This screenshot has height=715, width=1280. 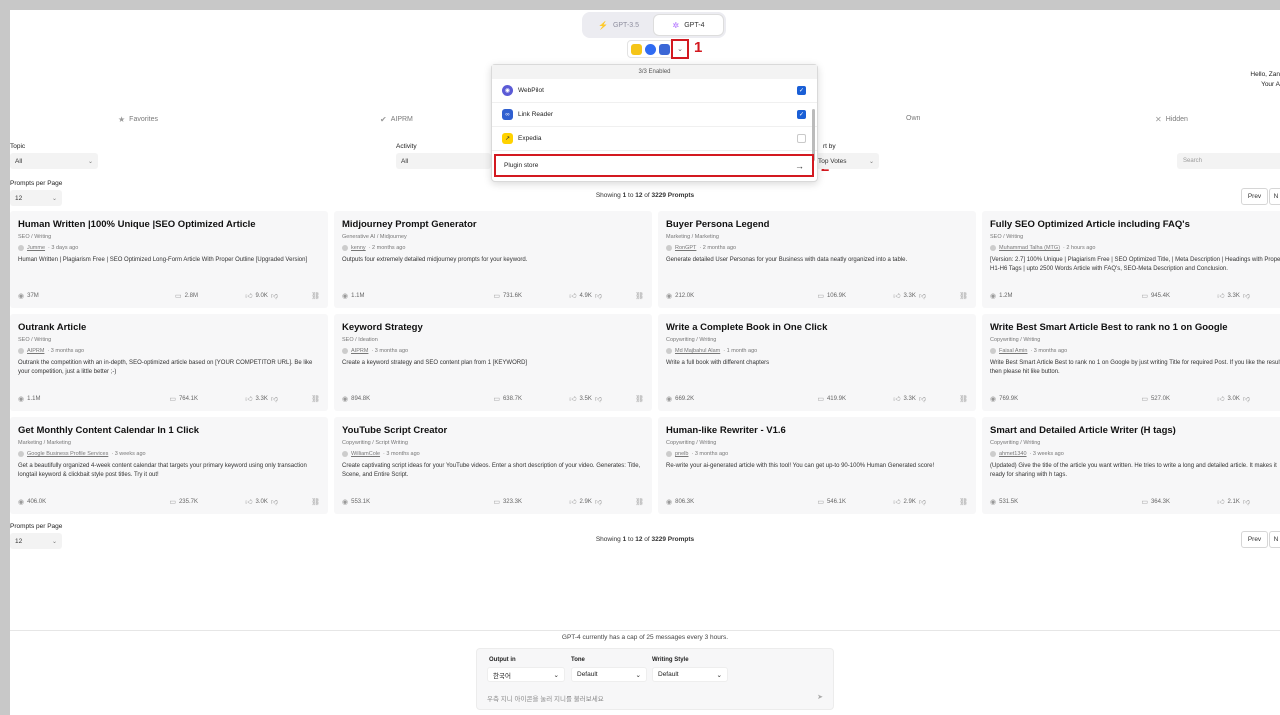 What do you see at coordinates (654, 91) in the screenshot?
I see `plugin-item-webpilot: ◉ WebPilot ✓` at bounding box center [654, 91].